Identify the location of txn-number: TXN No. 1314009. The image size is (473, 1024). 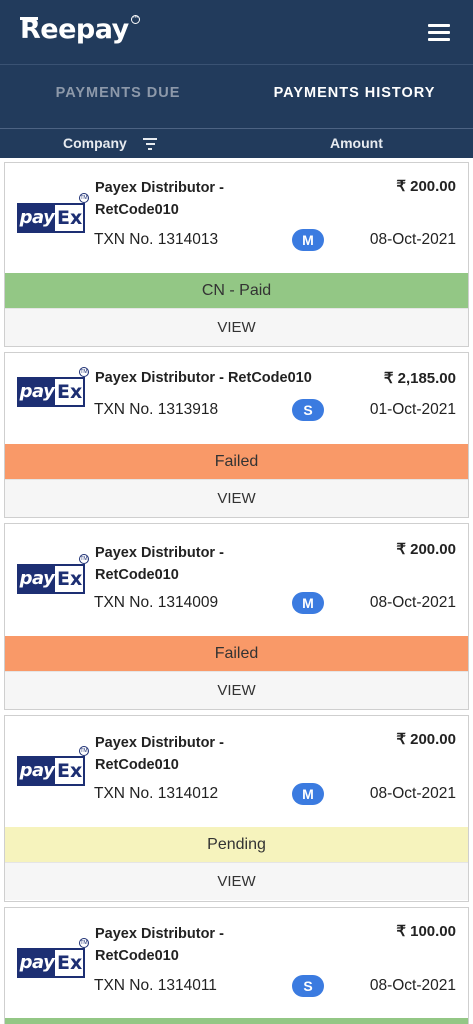
(156, 602).